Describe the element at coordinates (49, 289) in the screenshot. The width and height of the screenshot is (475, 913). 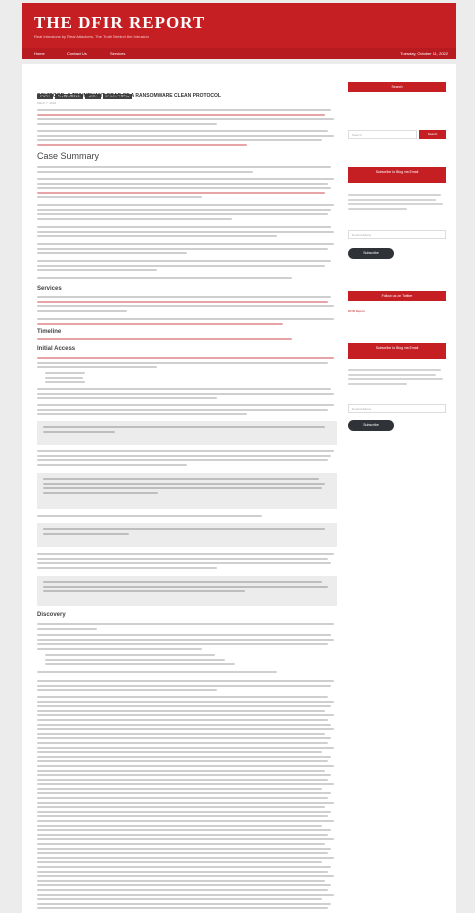
I see `heading-services: Services` at that location.